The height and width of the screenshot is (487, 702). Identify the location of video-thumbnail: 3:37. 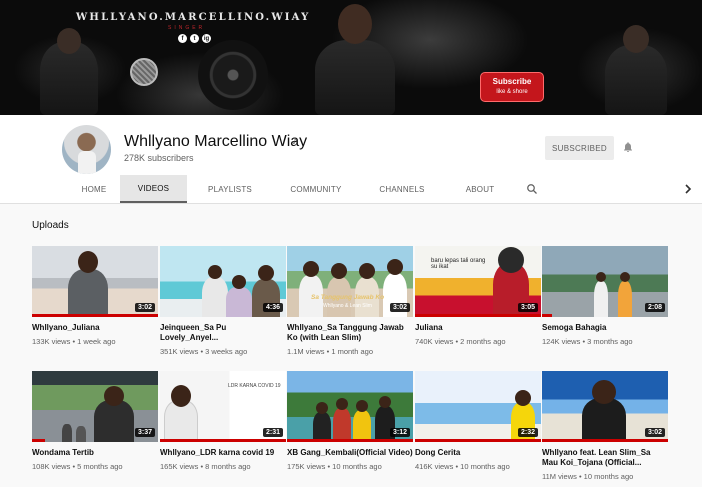
(95, 406).